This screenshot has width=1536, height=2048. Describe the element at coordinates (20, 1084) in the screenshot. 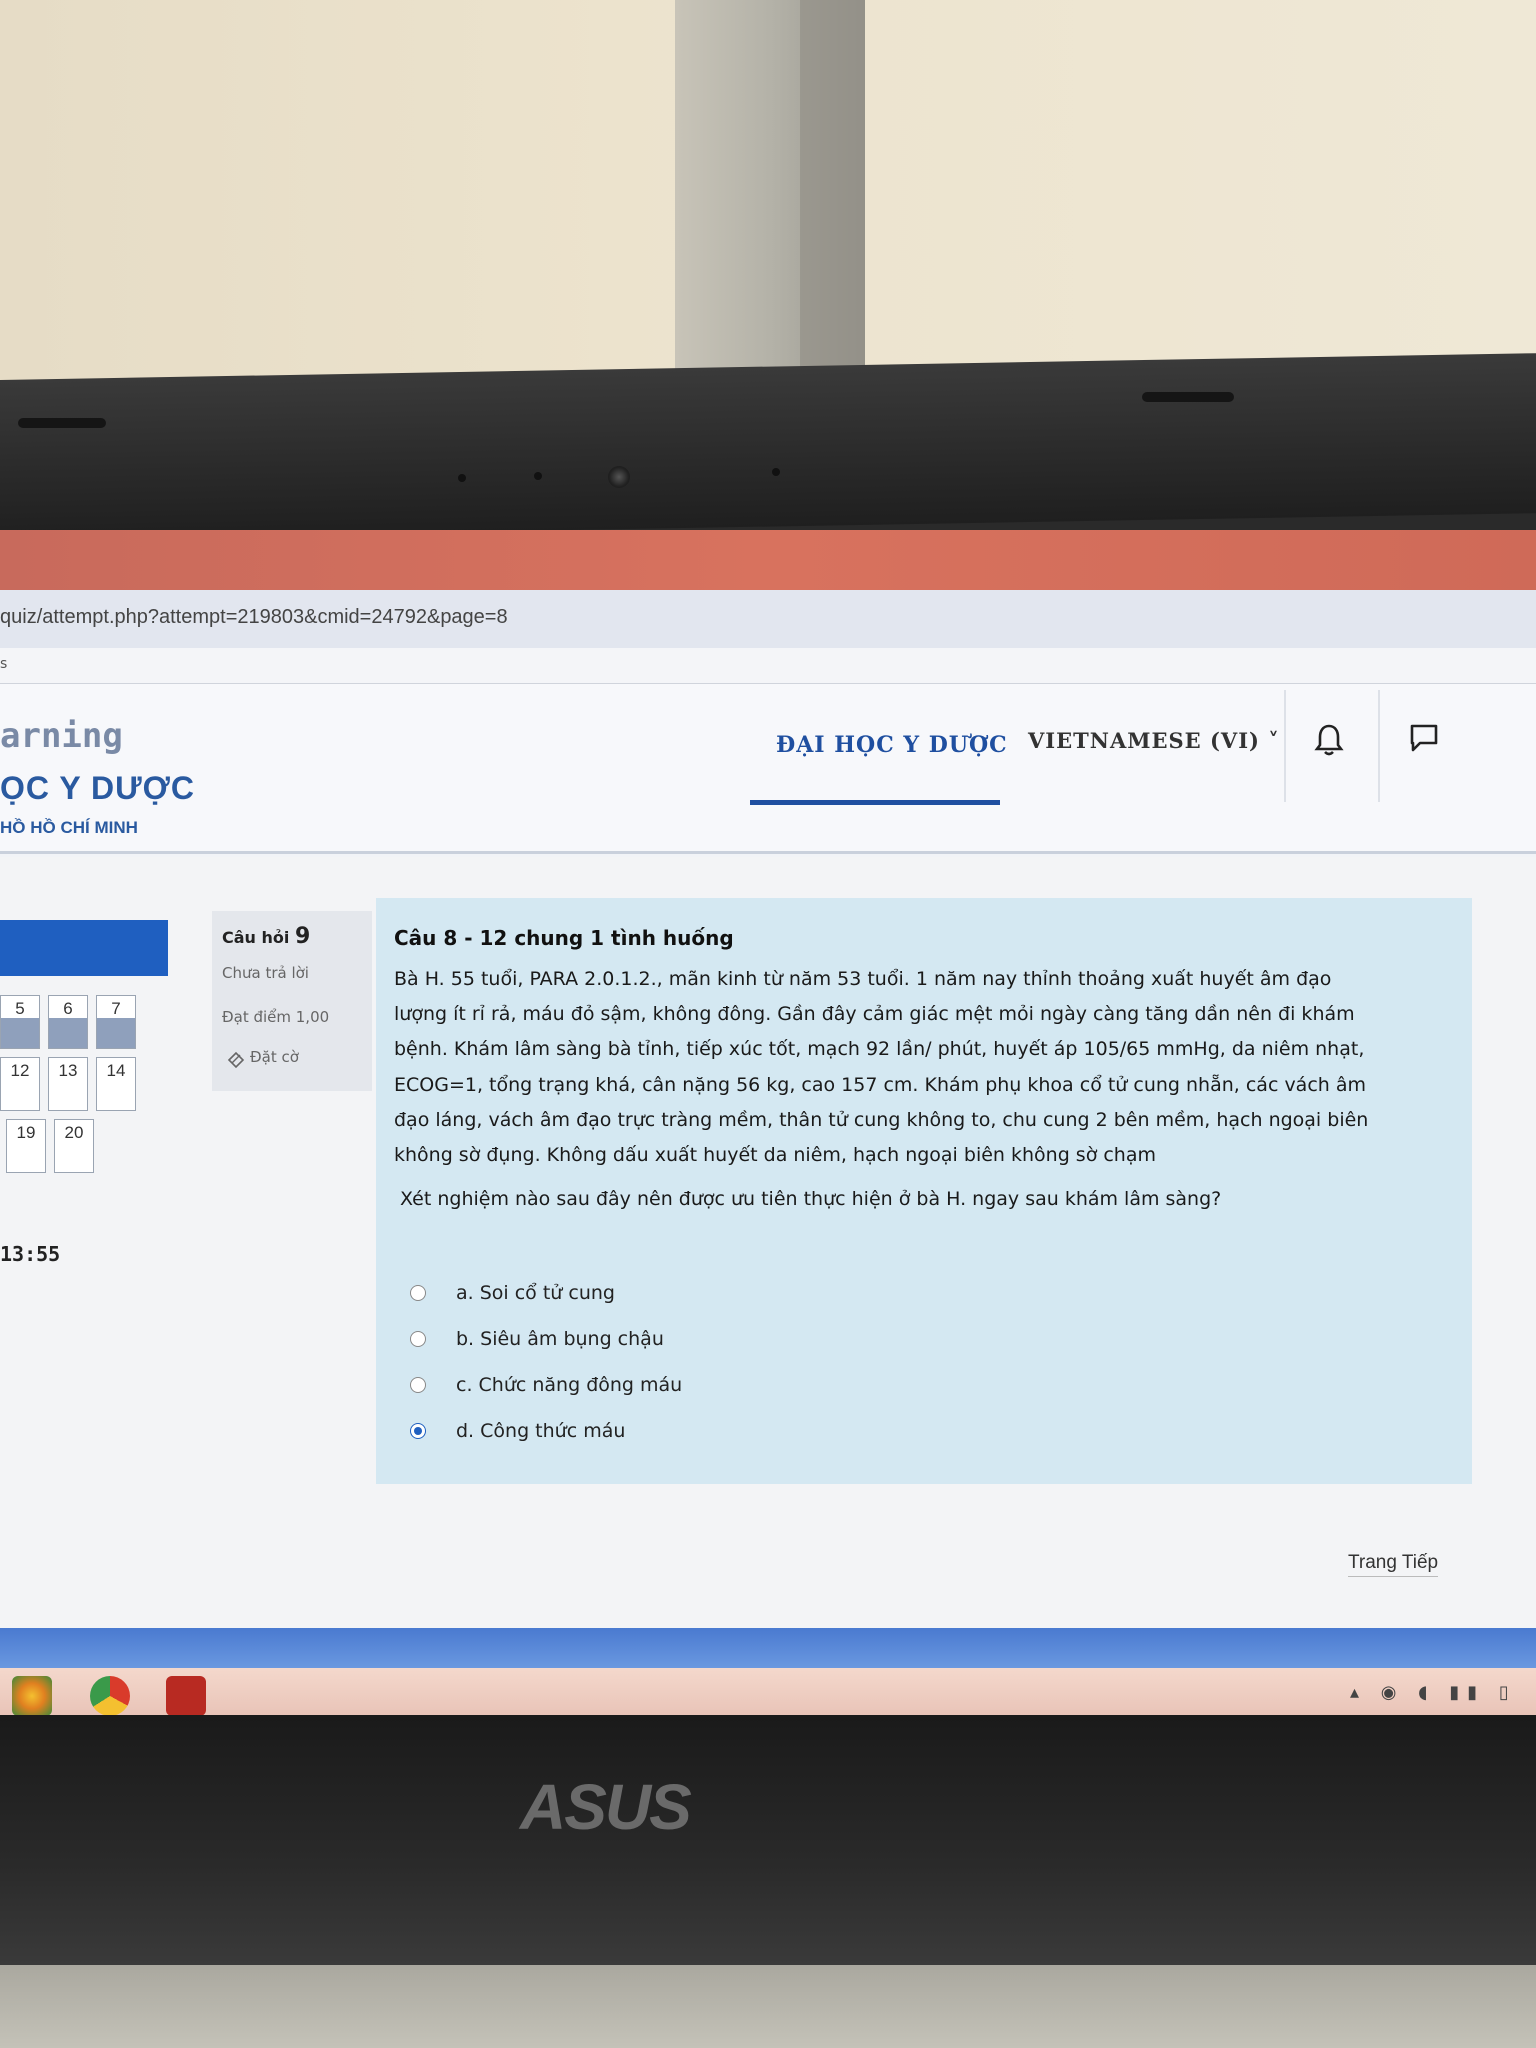

I see `quiz-nav-button: 12` at that location.